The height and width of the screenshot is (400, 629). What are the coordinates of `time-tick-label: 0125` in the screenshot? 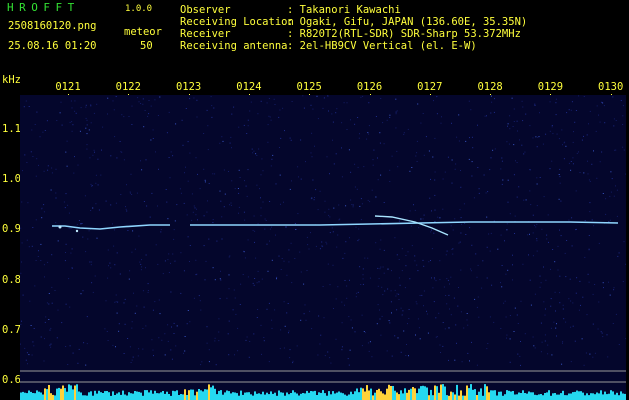 It's located at (309, 87).